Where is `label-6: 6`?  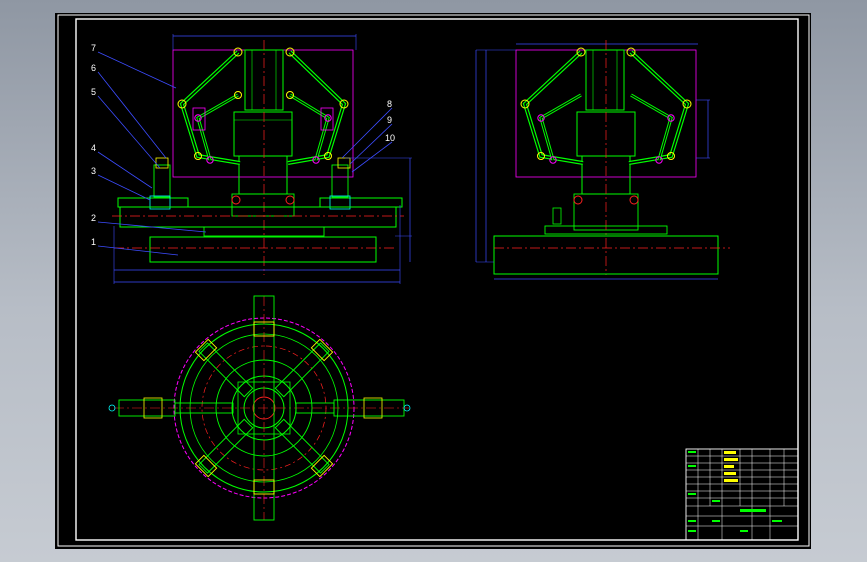 label-6: 6 is located at coordinates (93, 68).